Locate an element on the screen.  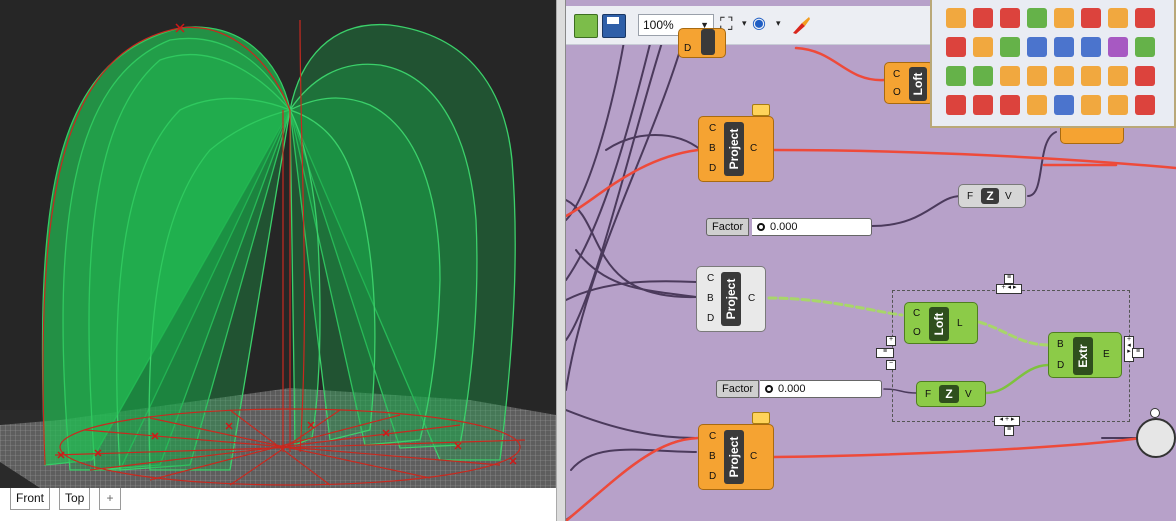
cube-green-icon is located at coordinates (1145, 47).